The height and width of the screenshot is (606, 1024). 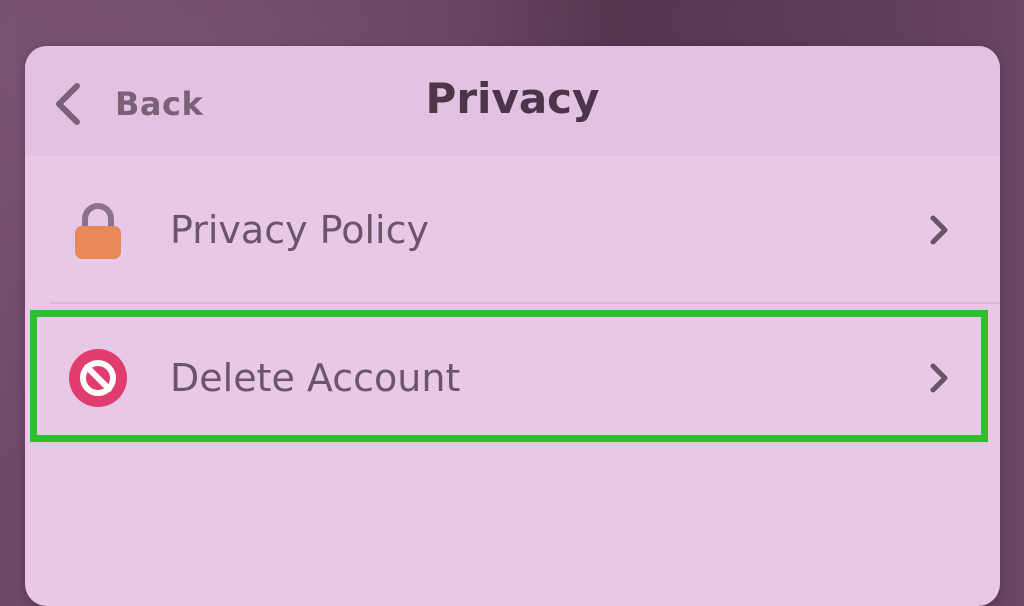 I want to click on lock-icon, so click(x=98, y=230).